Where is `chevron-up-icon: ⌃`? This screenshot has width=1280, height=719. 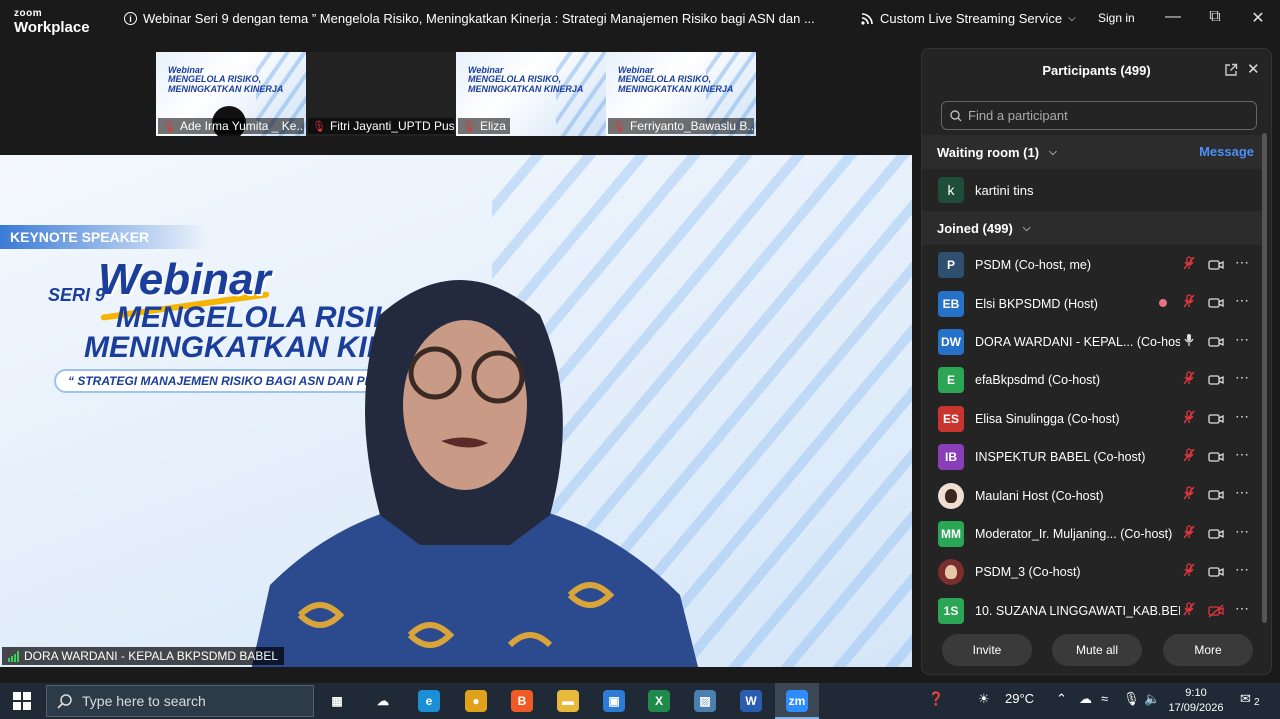 chevron-up-icon: ⌃ is located at coordinates (1061, 699).